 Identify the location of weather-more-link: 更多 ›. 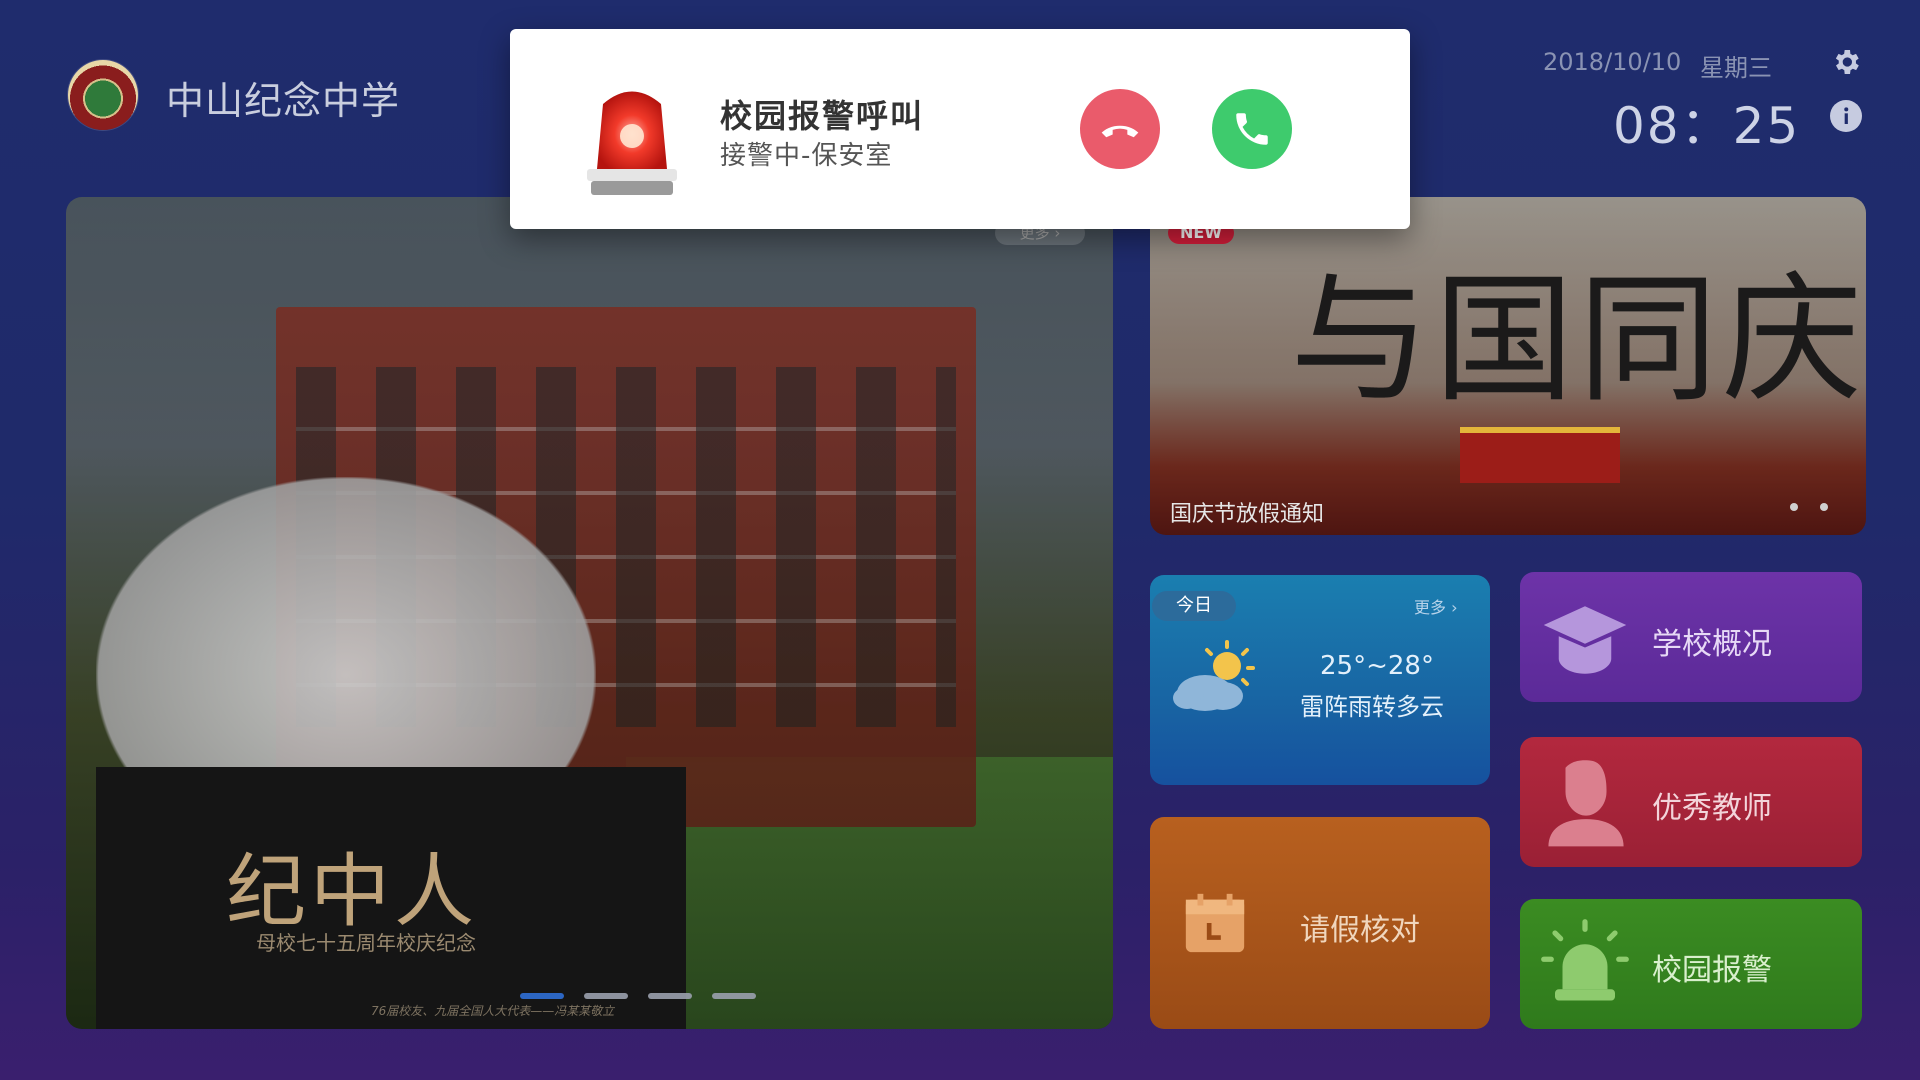
(1436, 606).